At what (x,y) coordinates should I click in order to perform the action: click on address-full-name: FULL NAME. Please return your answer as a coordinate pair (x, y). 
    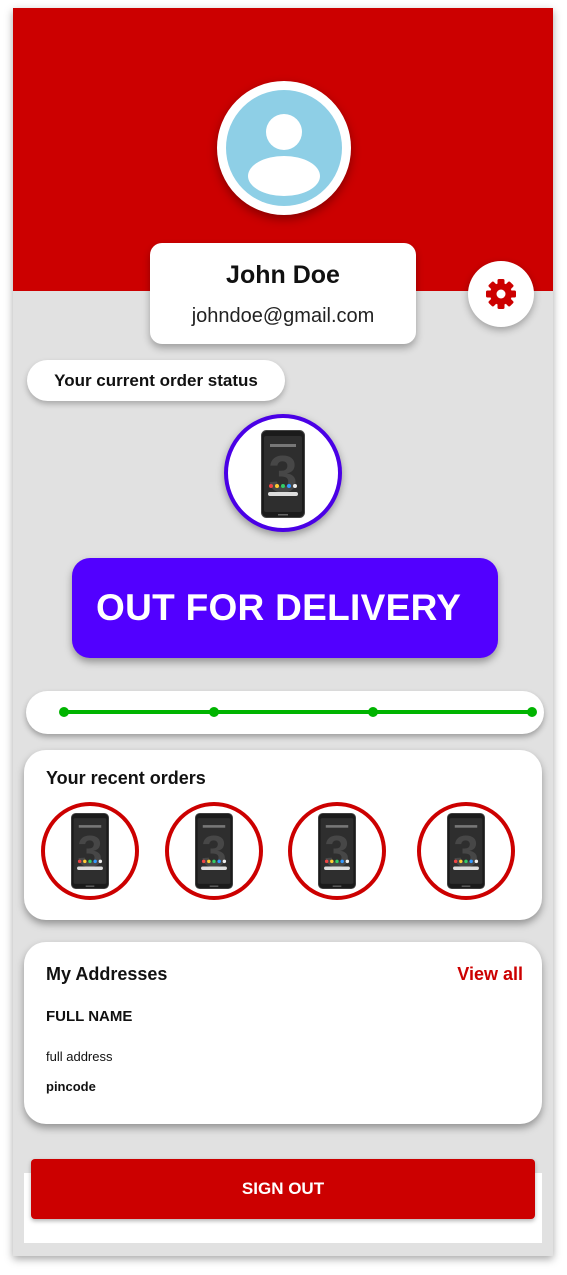
    Looking at the image, I should click on (89, 1016).